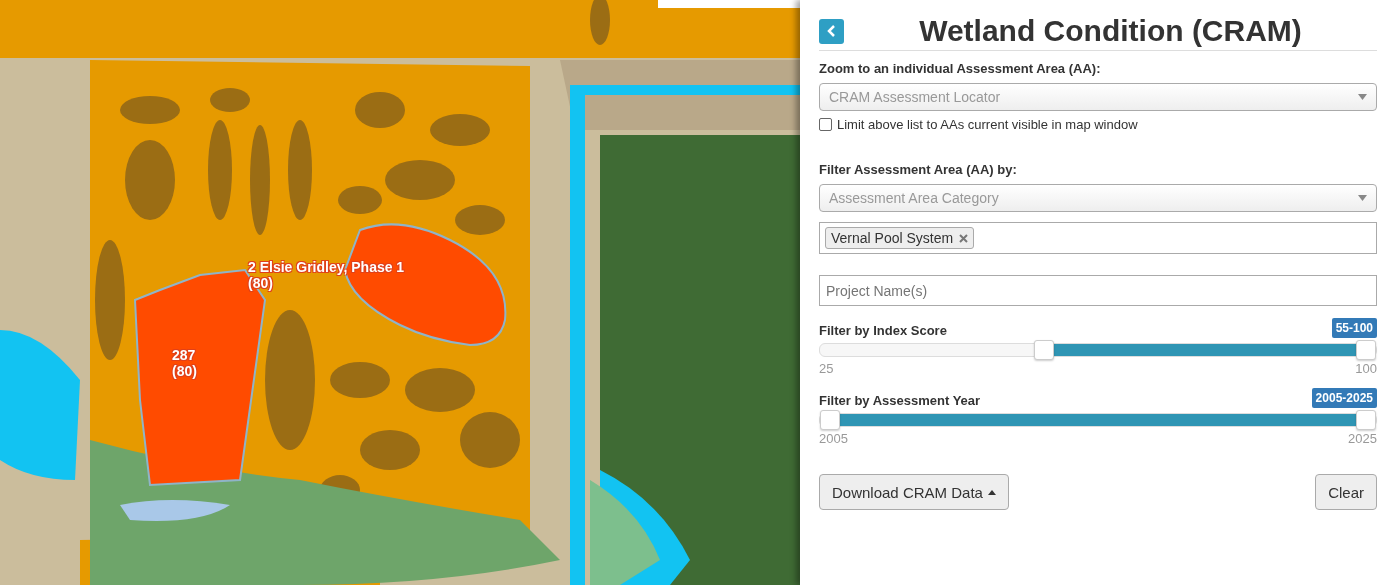  I want to click on checkbox, so click(825, 124).